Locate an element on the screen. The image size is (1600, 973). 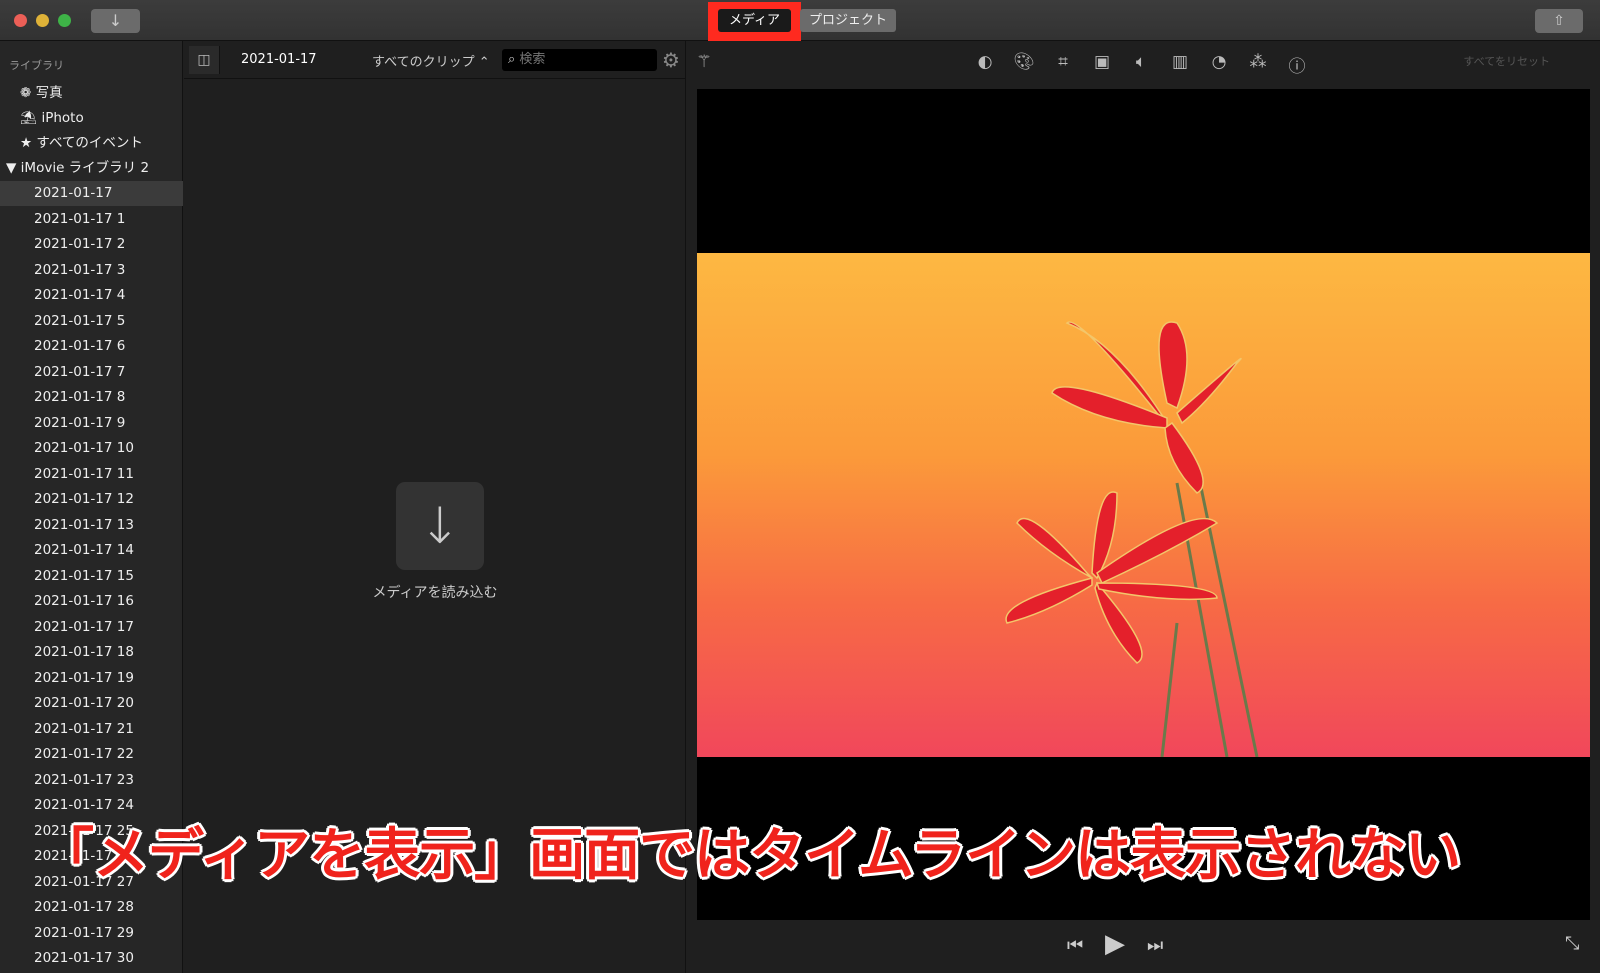
sidebar-event-item: 2021-01-17 13 is located at coordinates (91, 525).